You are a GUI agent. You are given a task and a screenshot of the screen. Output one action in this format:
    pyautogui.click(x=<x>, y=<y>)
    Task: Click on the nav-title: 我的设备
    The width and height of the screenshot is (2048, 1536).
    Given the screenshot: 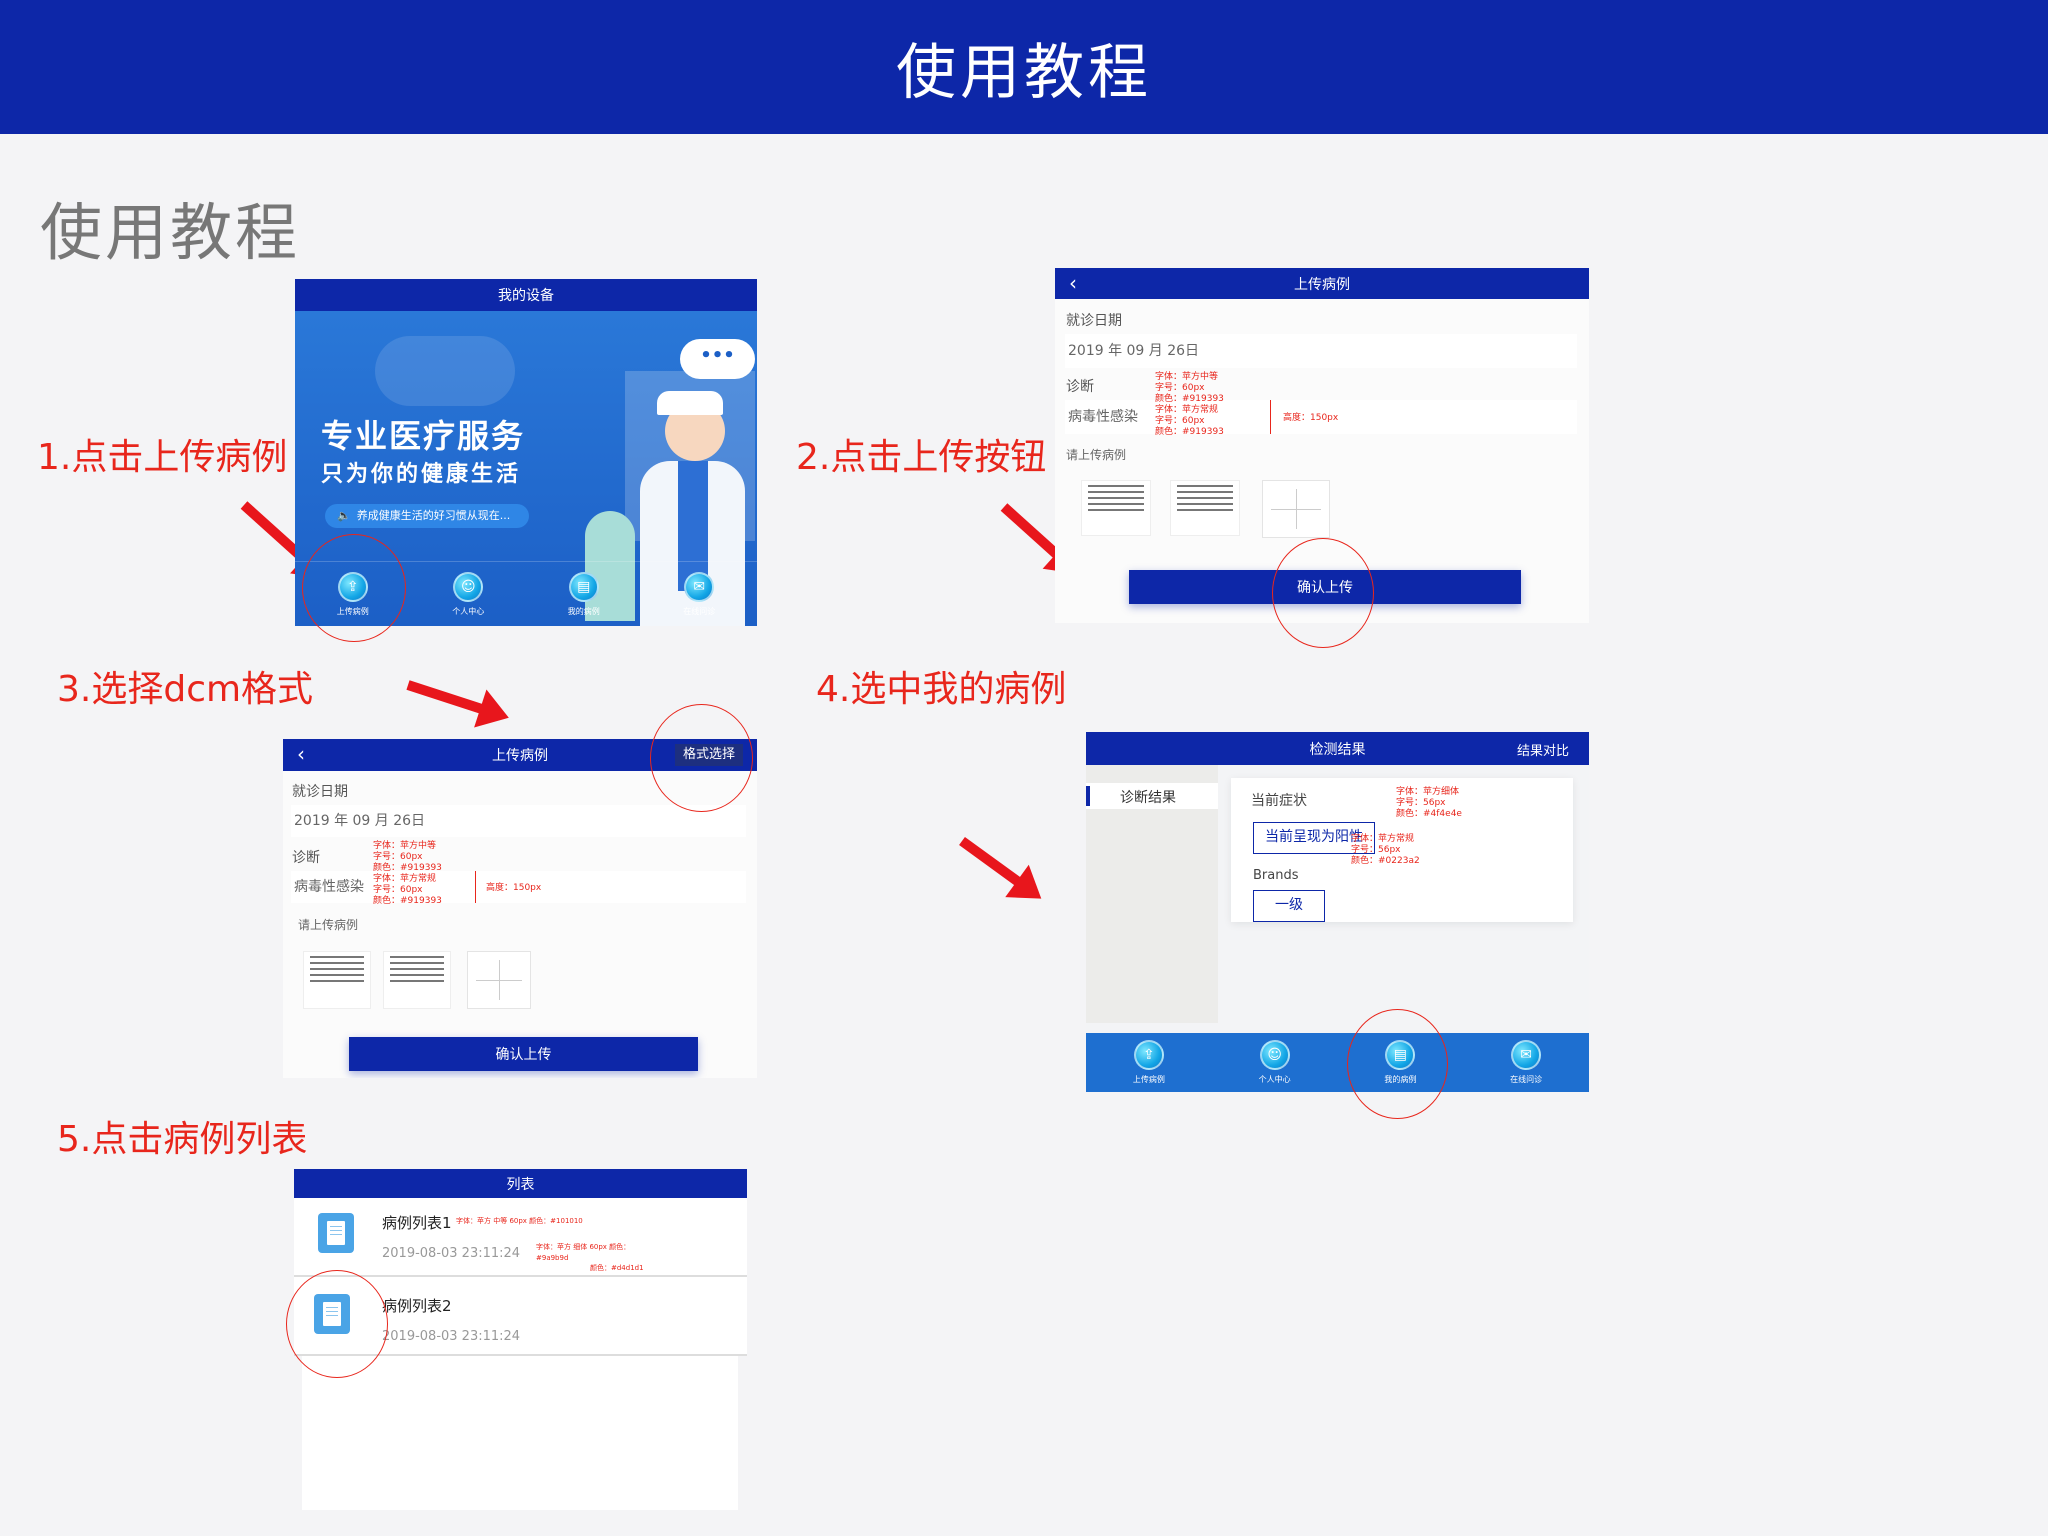 What is the action you would take?
    pyautogui.click(x=526, y=296)
    